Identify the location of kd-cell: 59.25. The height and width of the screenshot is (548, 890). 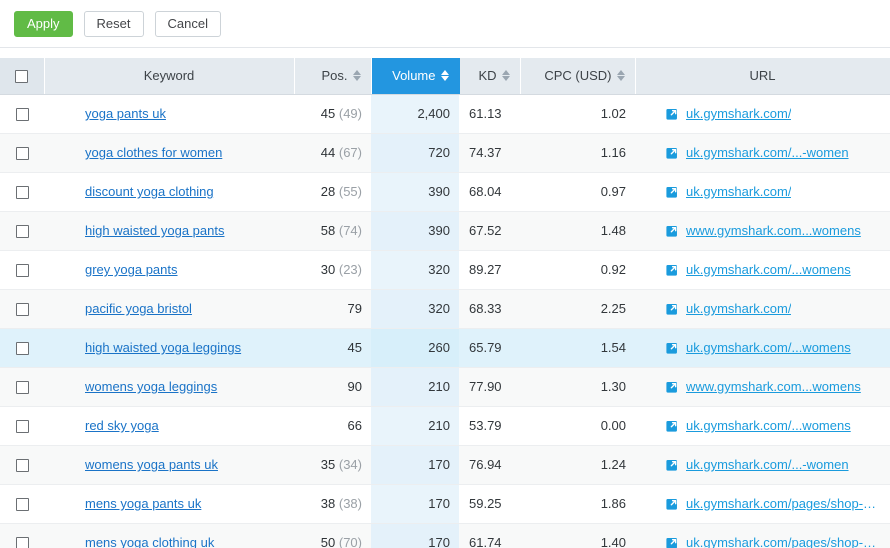
(489, 504).